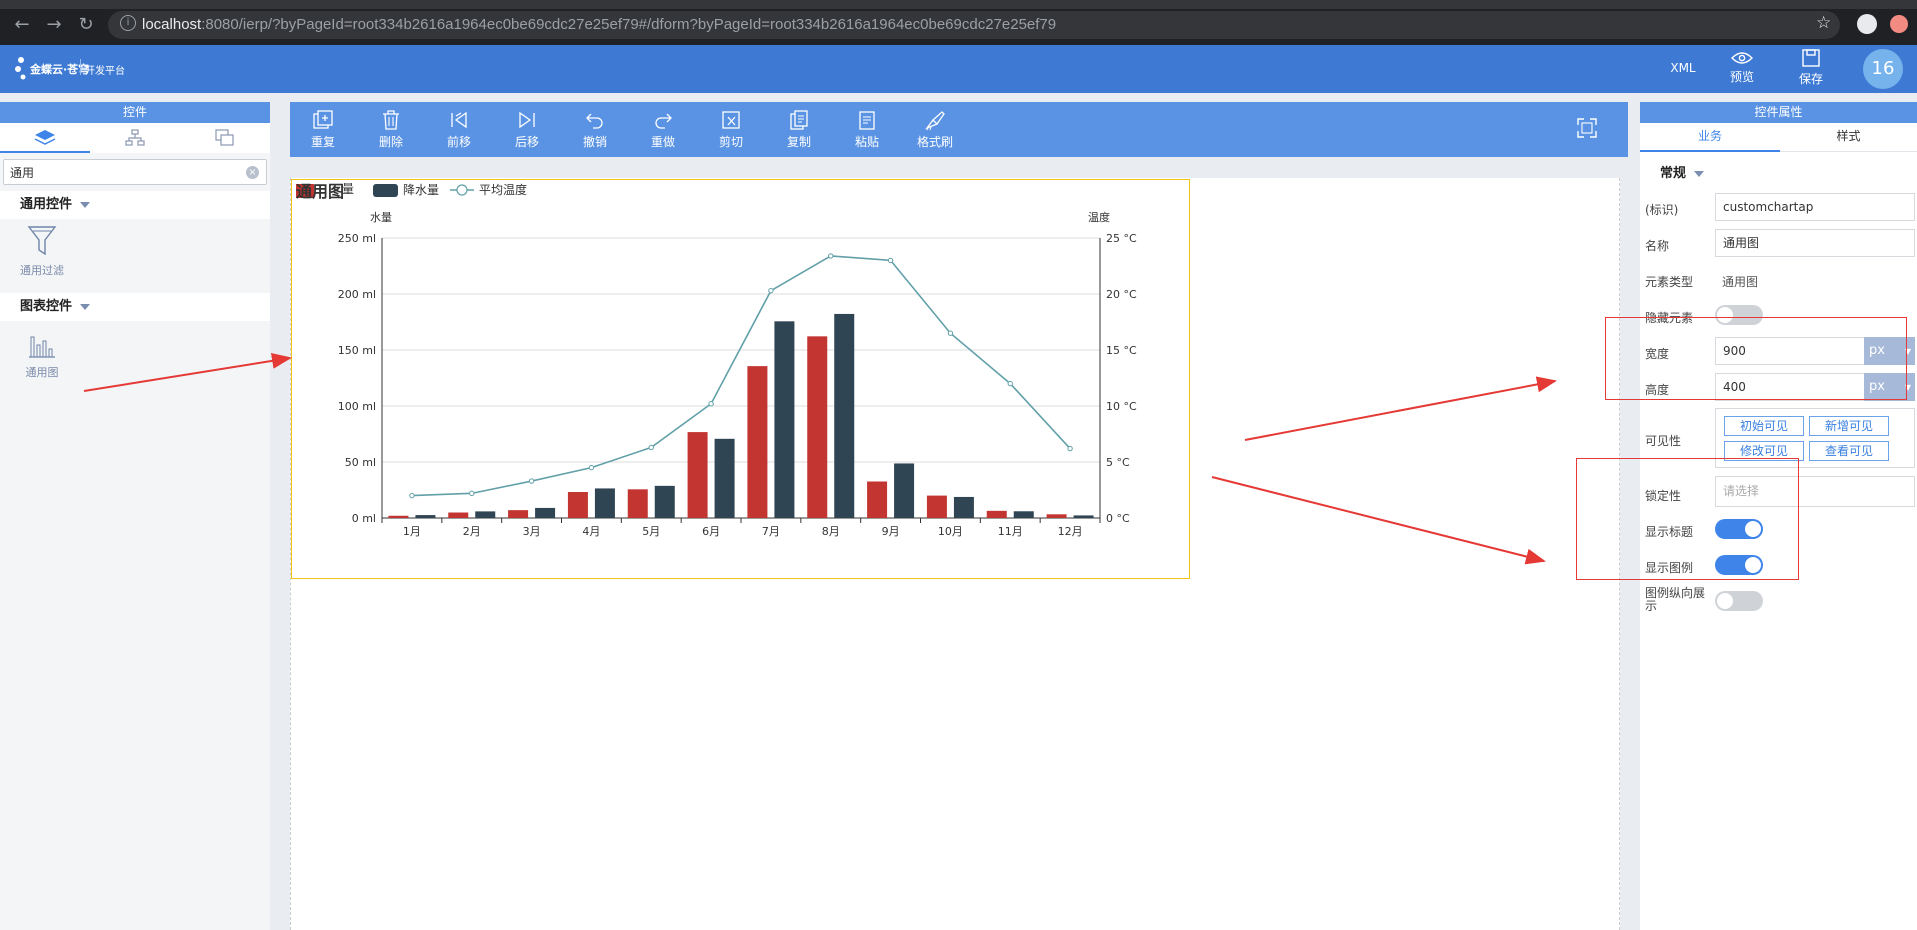 This screenshot has height=930, width=1917. Describe the element at coordinates (187, 372) in the screenshot. I see `arrow-to-chart` at that location.